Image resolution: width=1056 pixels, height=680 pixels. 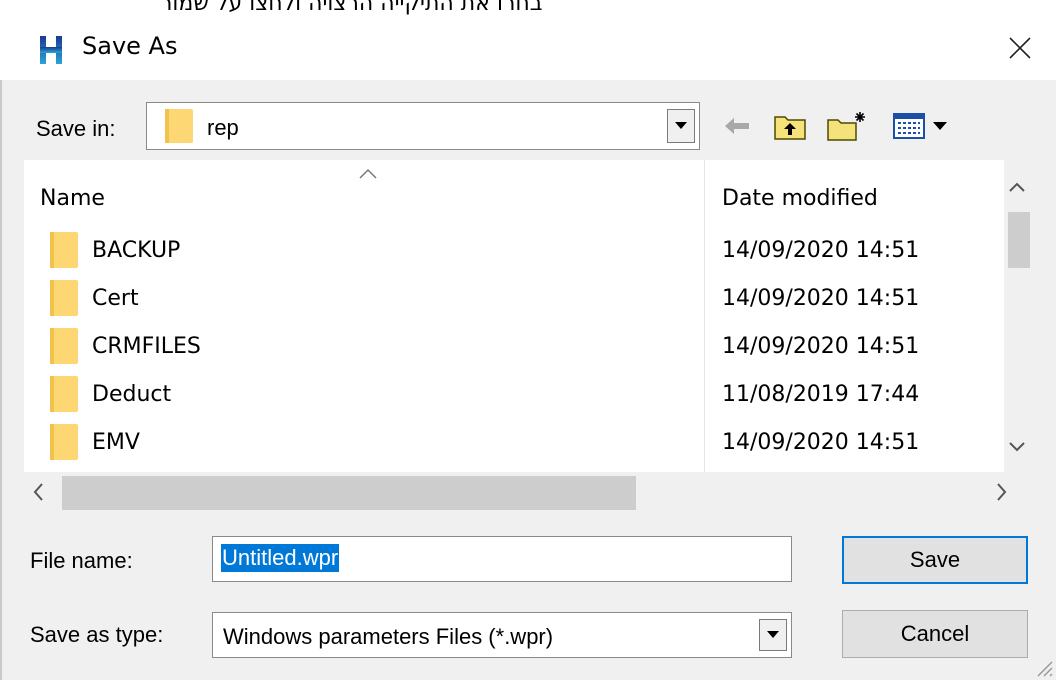 I want to click on save-in-label: Save in:, so click(x=76, y=128).